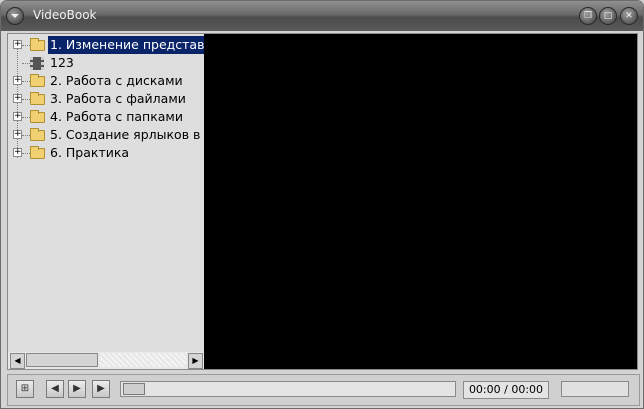  I want to click on tree-horizontal-scrollbar: ◀ ▶, so click(106, 360).